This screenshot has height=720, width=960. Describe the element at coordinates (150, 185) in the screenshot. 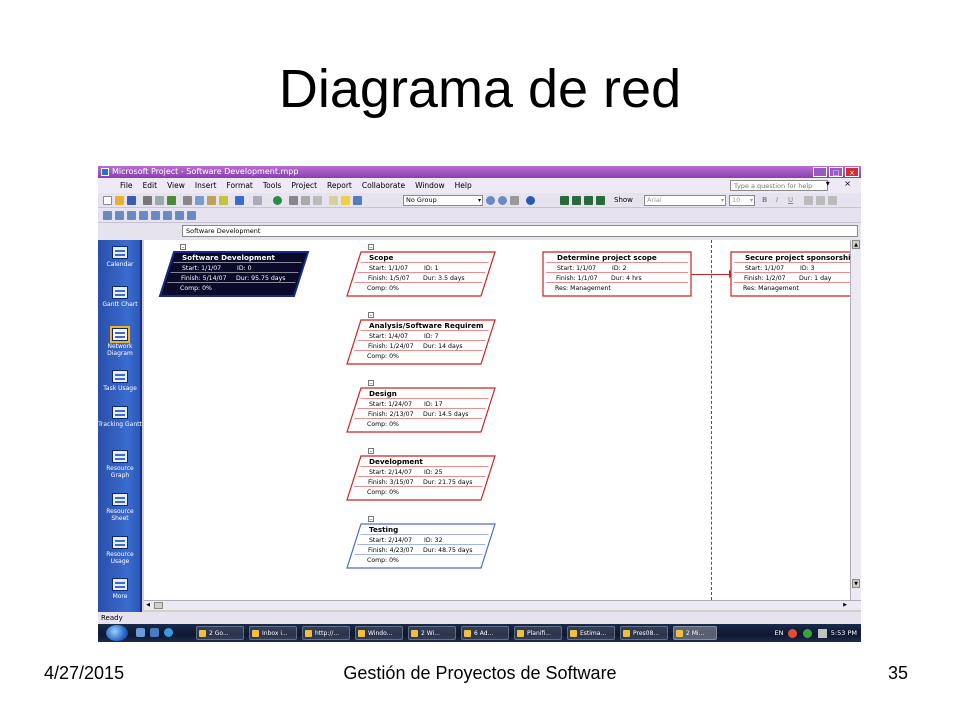

I see `menu-edit: Edit` at that location.